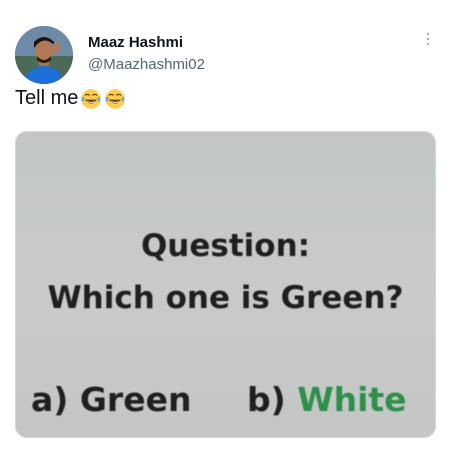 This screenshot has height=451, width=450. What do you see at coordinates (272, 399) in the screenshot?
I see `media-option-b-prefix: b)` at bounding box center [272, 399].